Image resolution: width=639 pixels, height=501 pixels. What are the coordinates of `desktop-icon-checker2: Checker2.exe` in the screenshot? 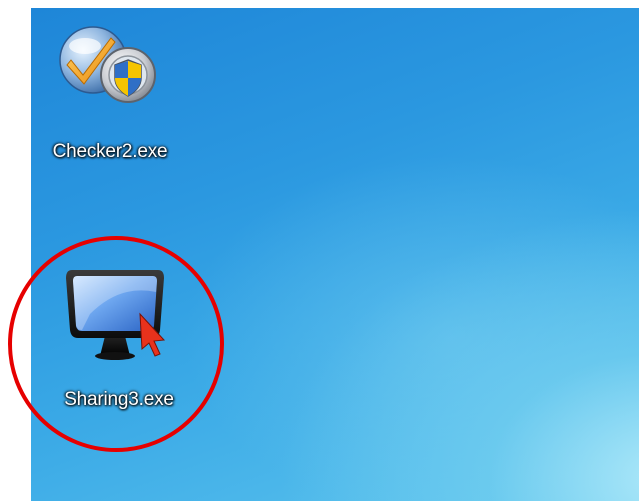 It's located at (110, 91).